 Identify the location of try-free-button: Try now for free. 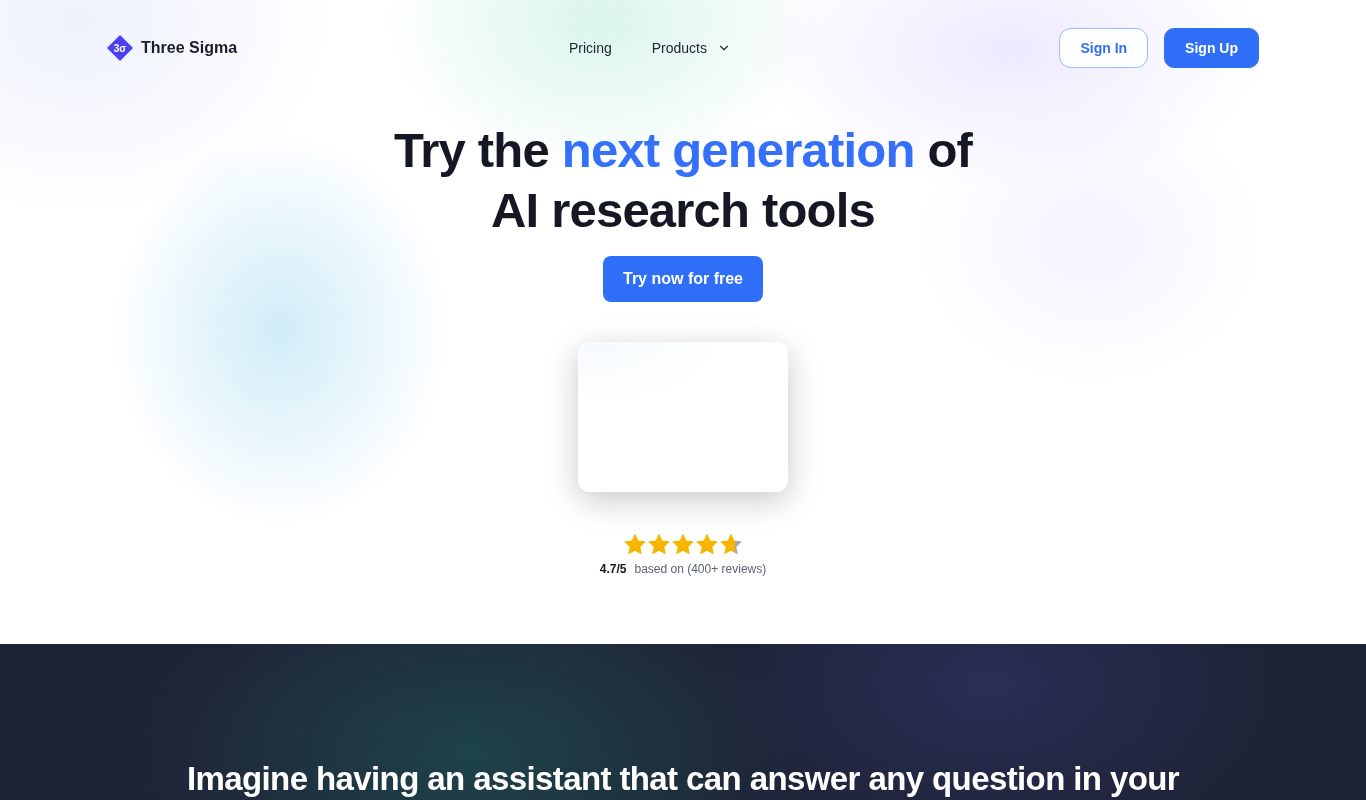
(683, 279).